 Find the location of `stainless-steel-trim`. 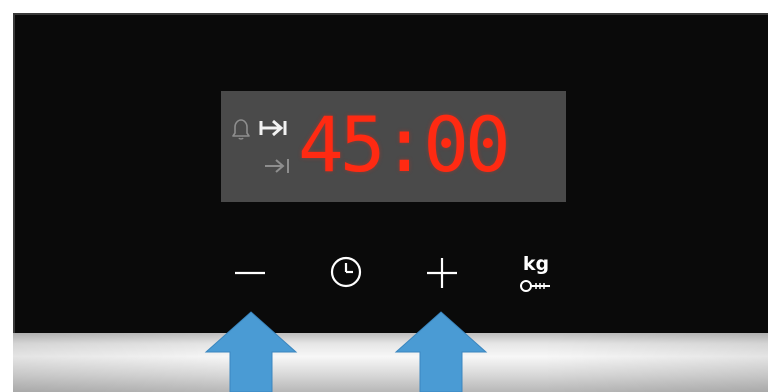

stainless-steel-trim is located at coordinates (390, 362).